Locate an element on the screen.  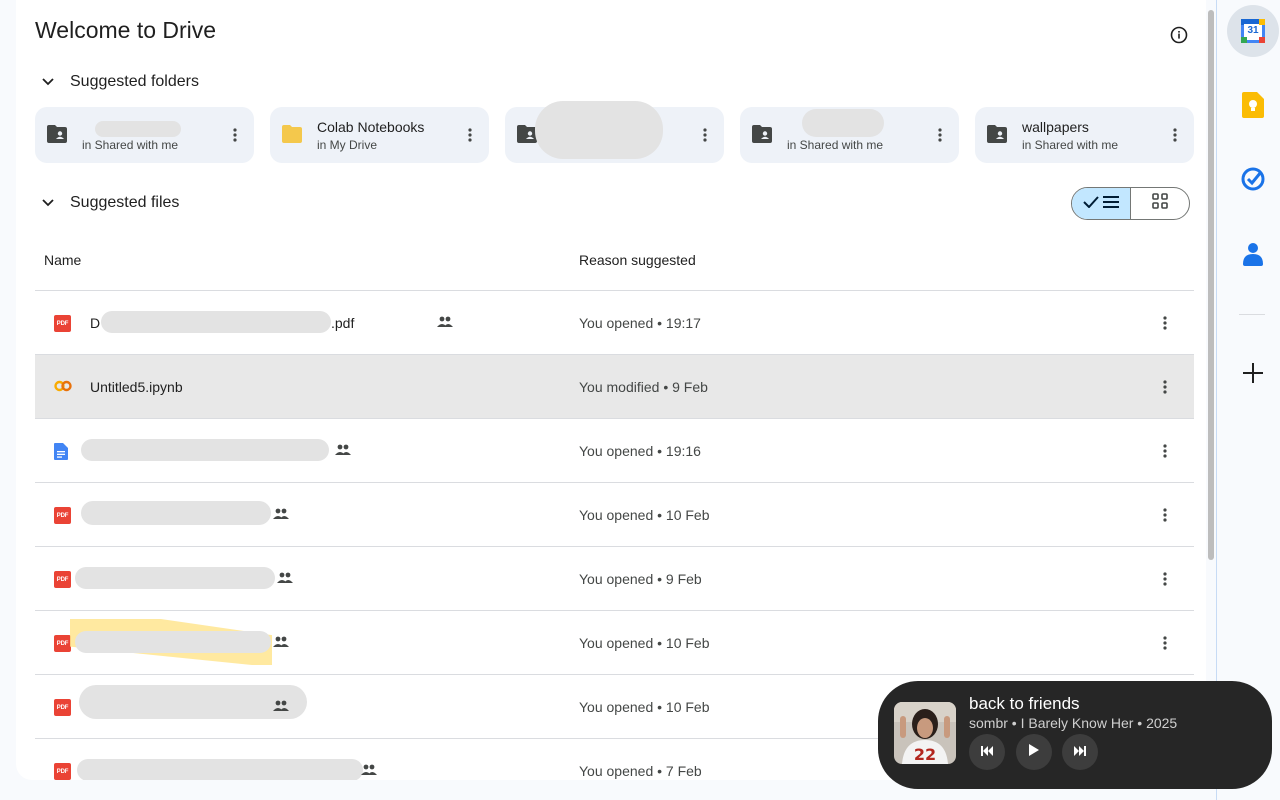
previous-track-button is located at coordinates (987, 752).